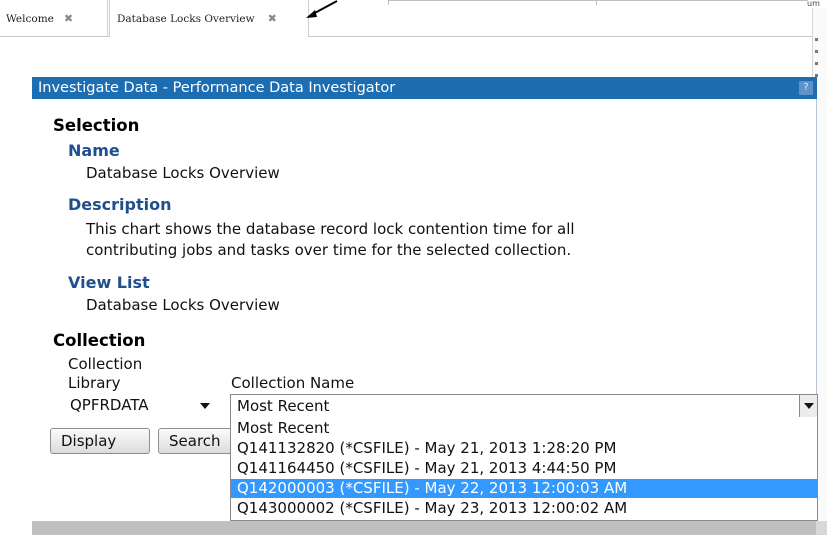 The image size is (827, 535). What do you see at coordinates (105, 364) in the screenshot?
I see `collection-library-label-line-1: Collection` at bounding box center [105, 364].